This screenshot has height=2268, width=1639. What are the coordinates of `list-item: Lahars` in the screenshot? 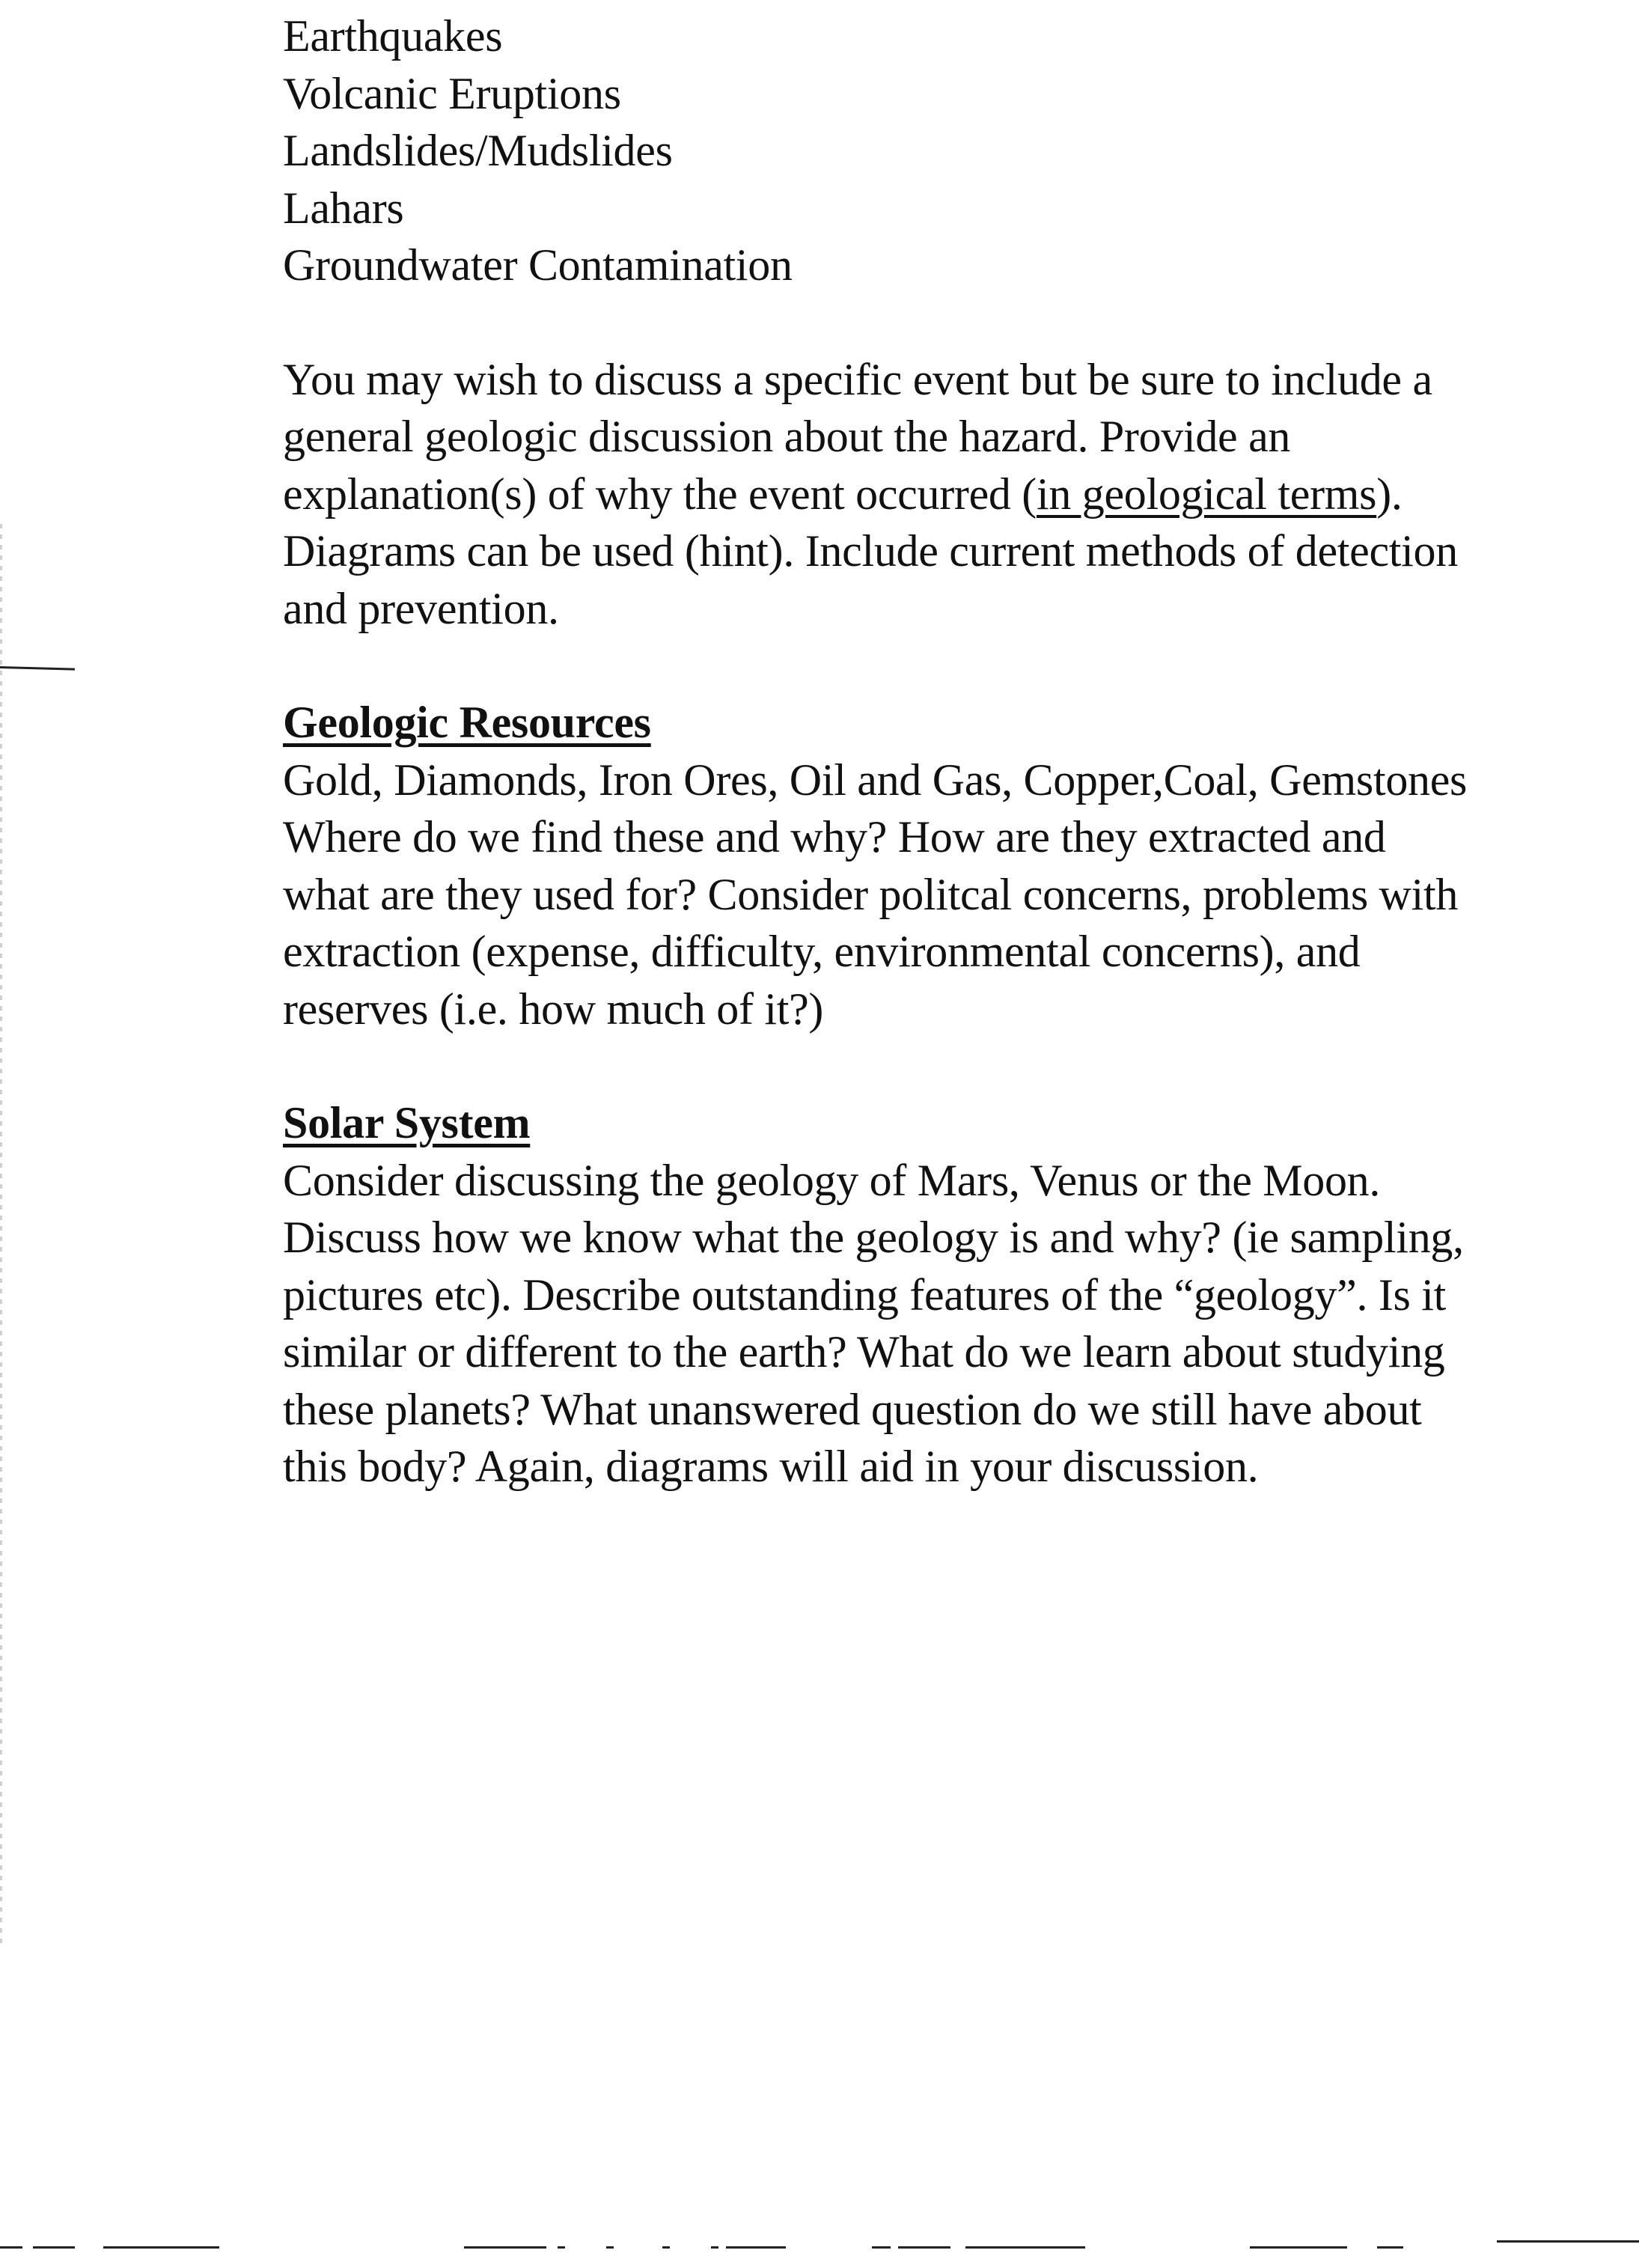 It's located at (343, 208).